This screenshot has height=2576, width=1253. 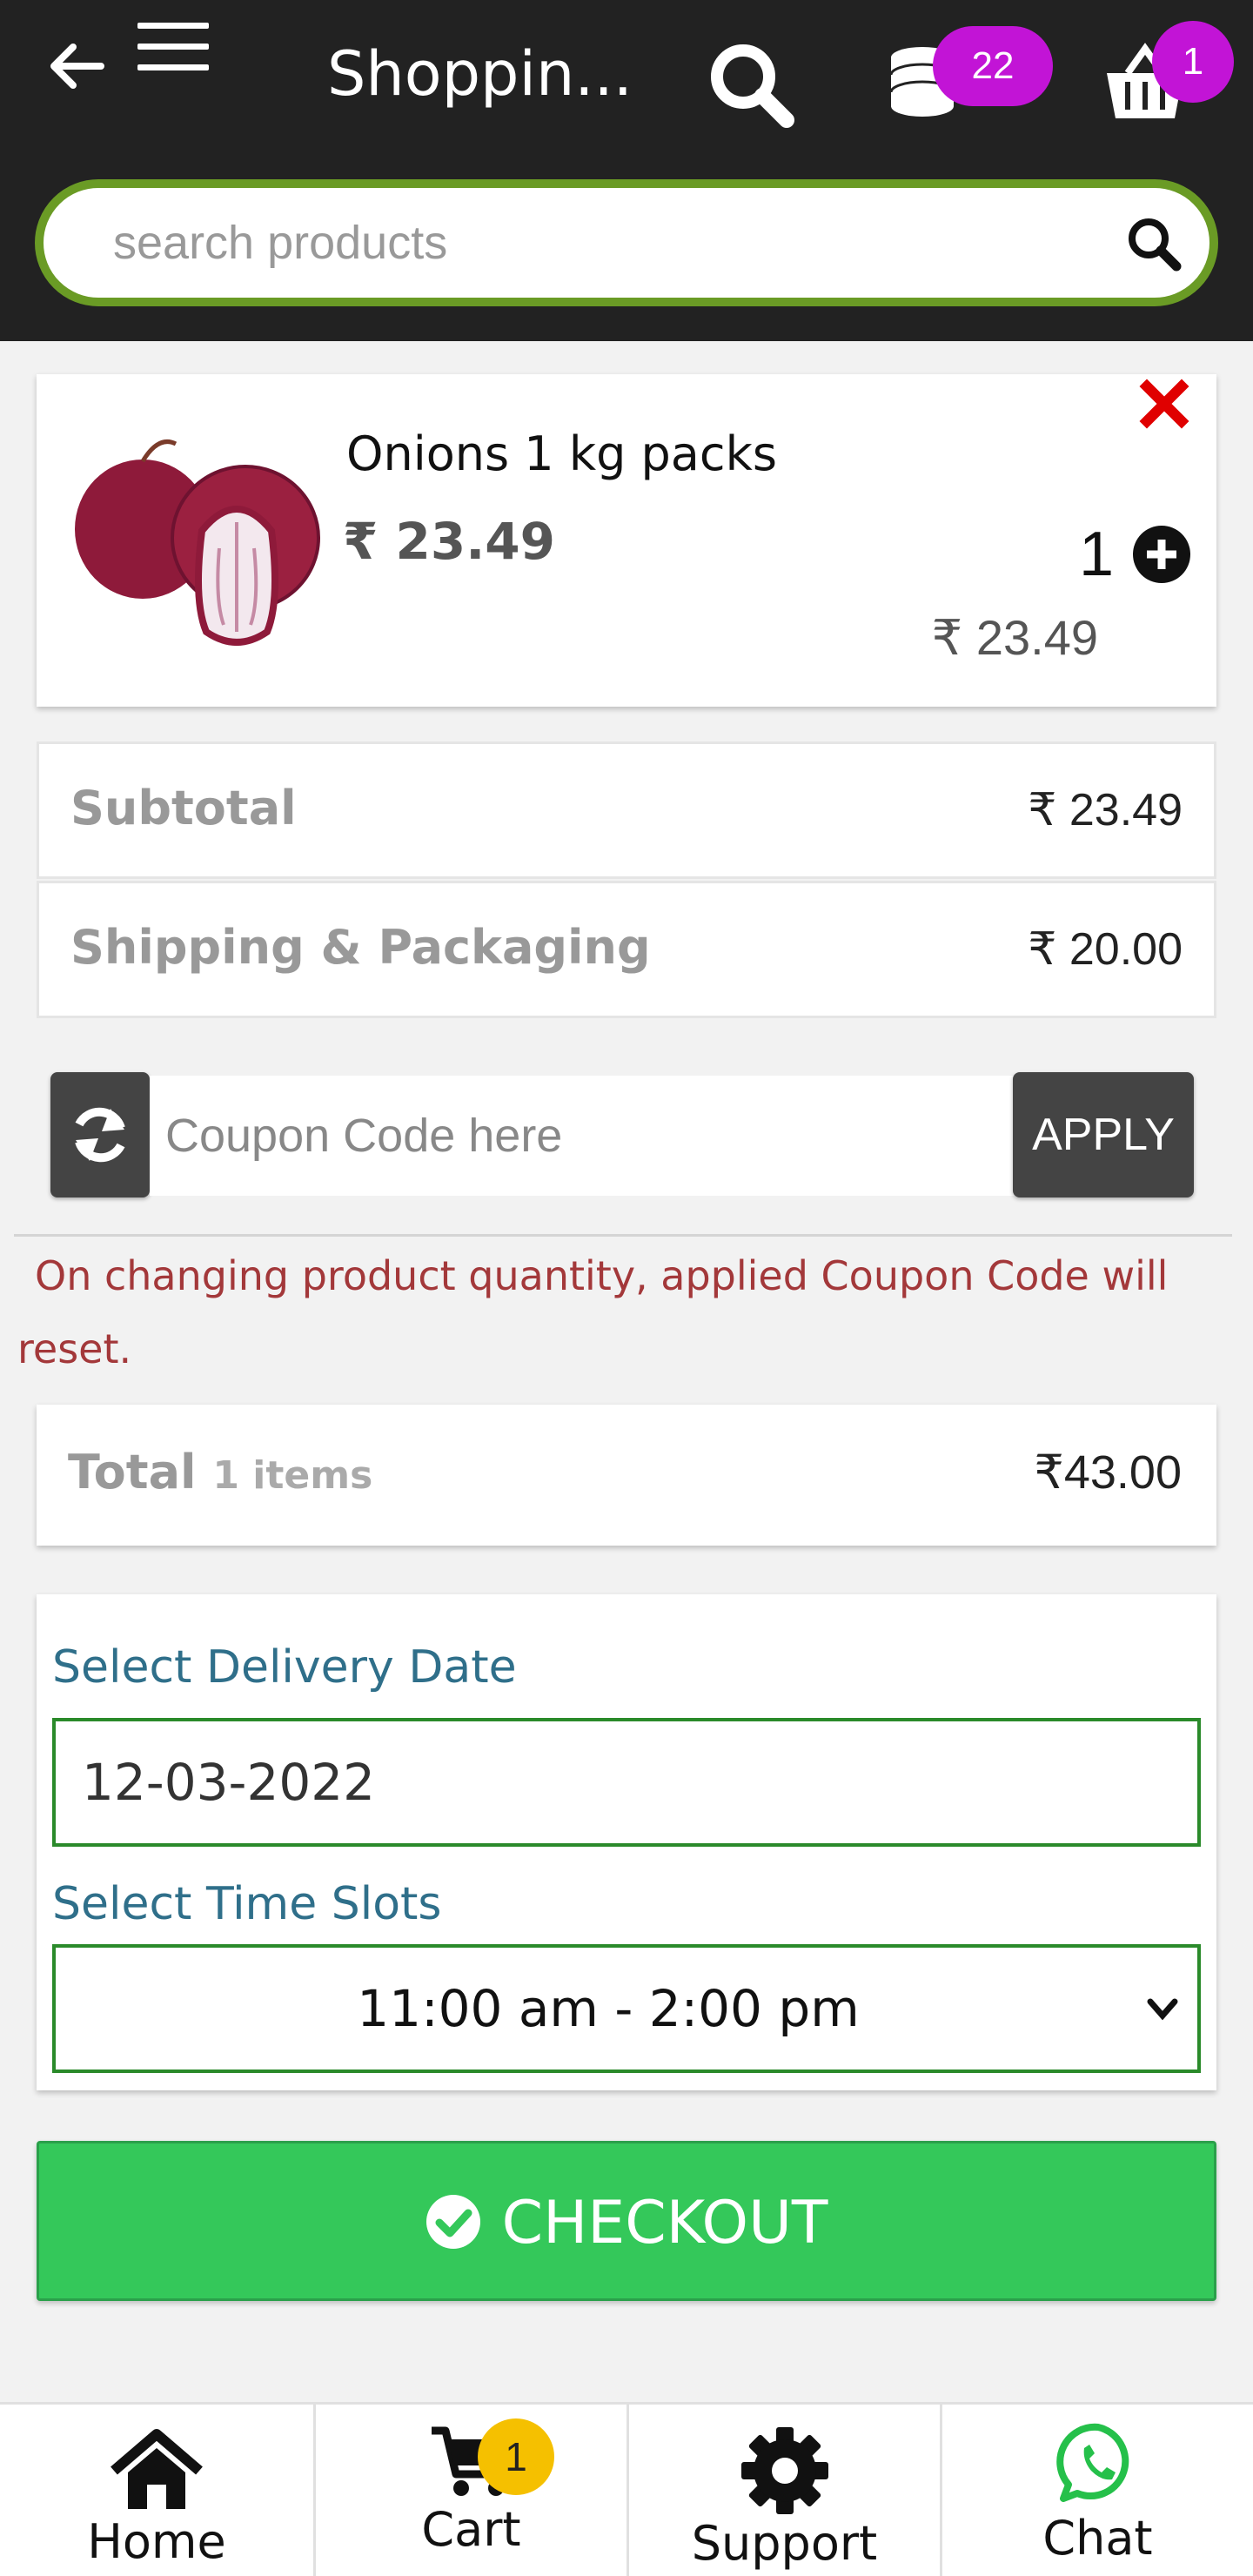 I want to click on shipping-row: Shipping & Packaging ₹ 20.00, so click(x=626, y=950).